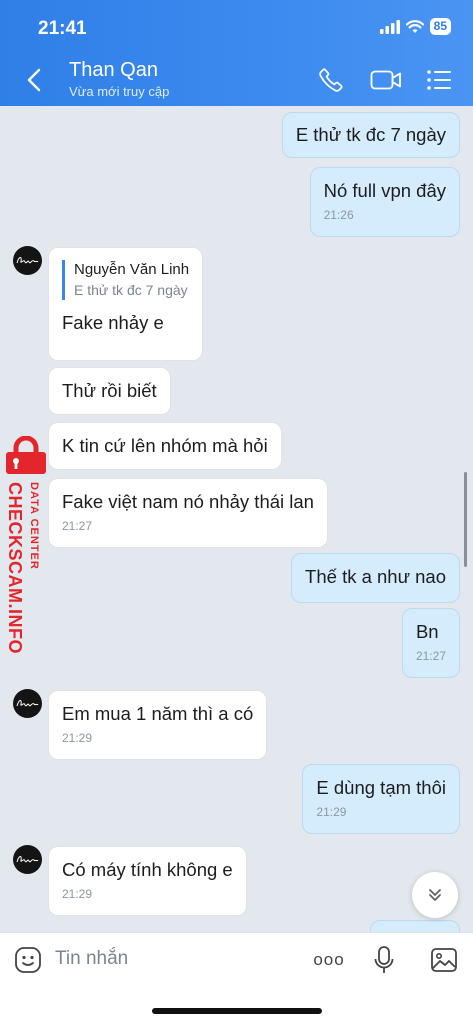 This screenshot has height=1024, width=473. I want to click on microphone-icon, so click(384, 959).